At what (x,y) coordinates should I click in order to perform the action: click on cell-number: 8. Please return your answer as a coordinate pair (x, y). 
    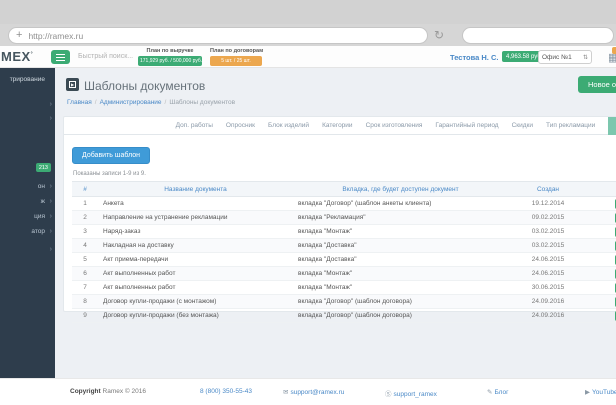
    Looking at the image, I should click on (85, 301).